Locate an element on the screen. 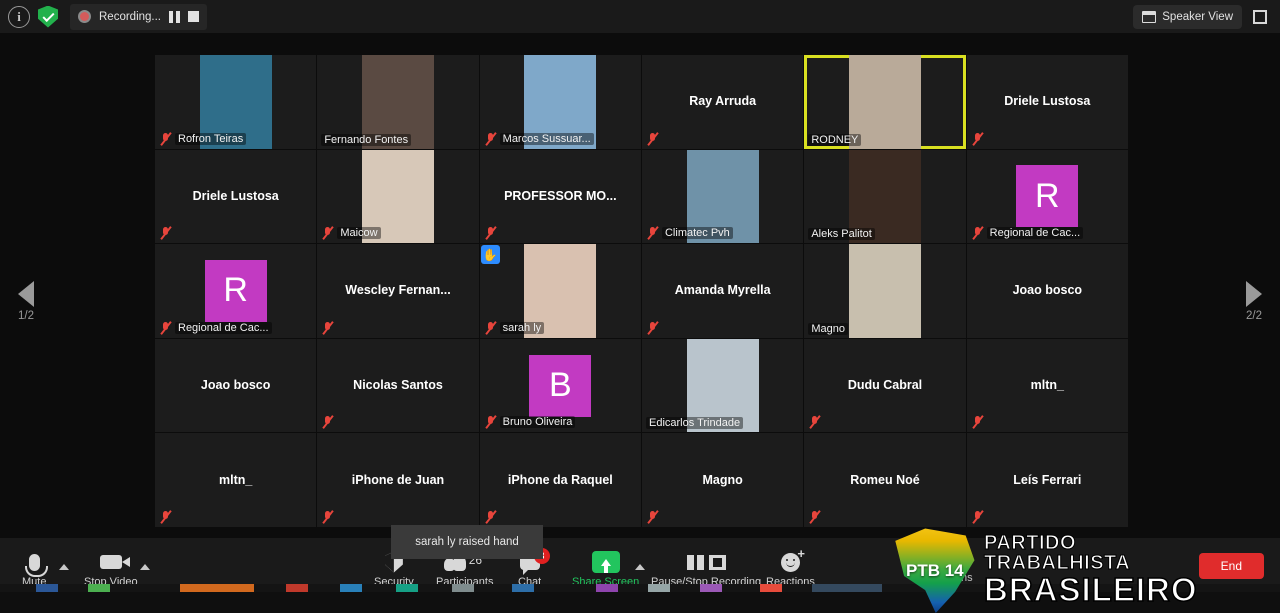 This screenshot has width=1280, height=613. reactions-button: Reactions is located at coordinates (790, 568).